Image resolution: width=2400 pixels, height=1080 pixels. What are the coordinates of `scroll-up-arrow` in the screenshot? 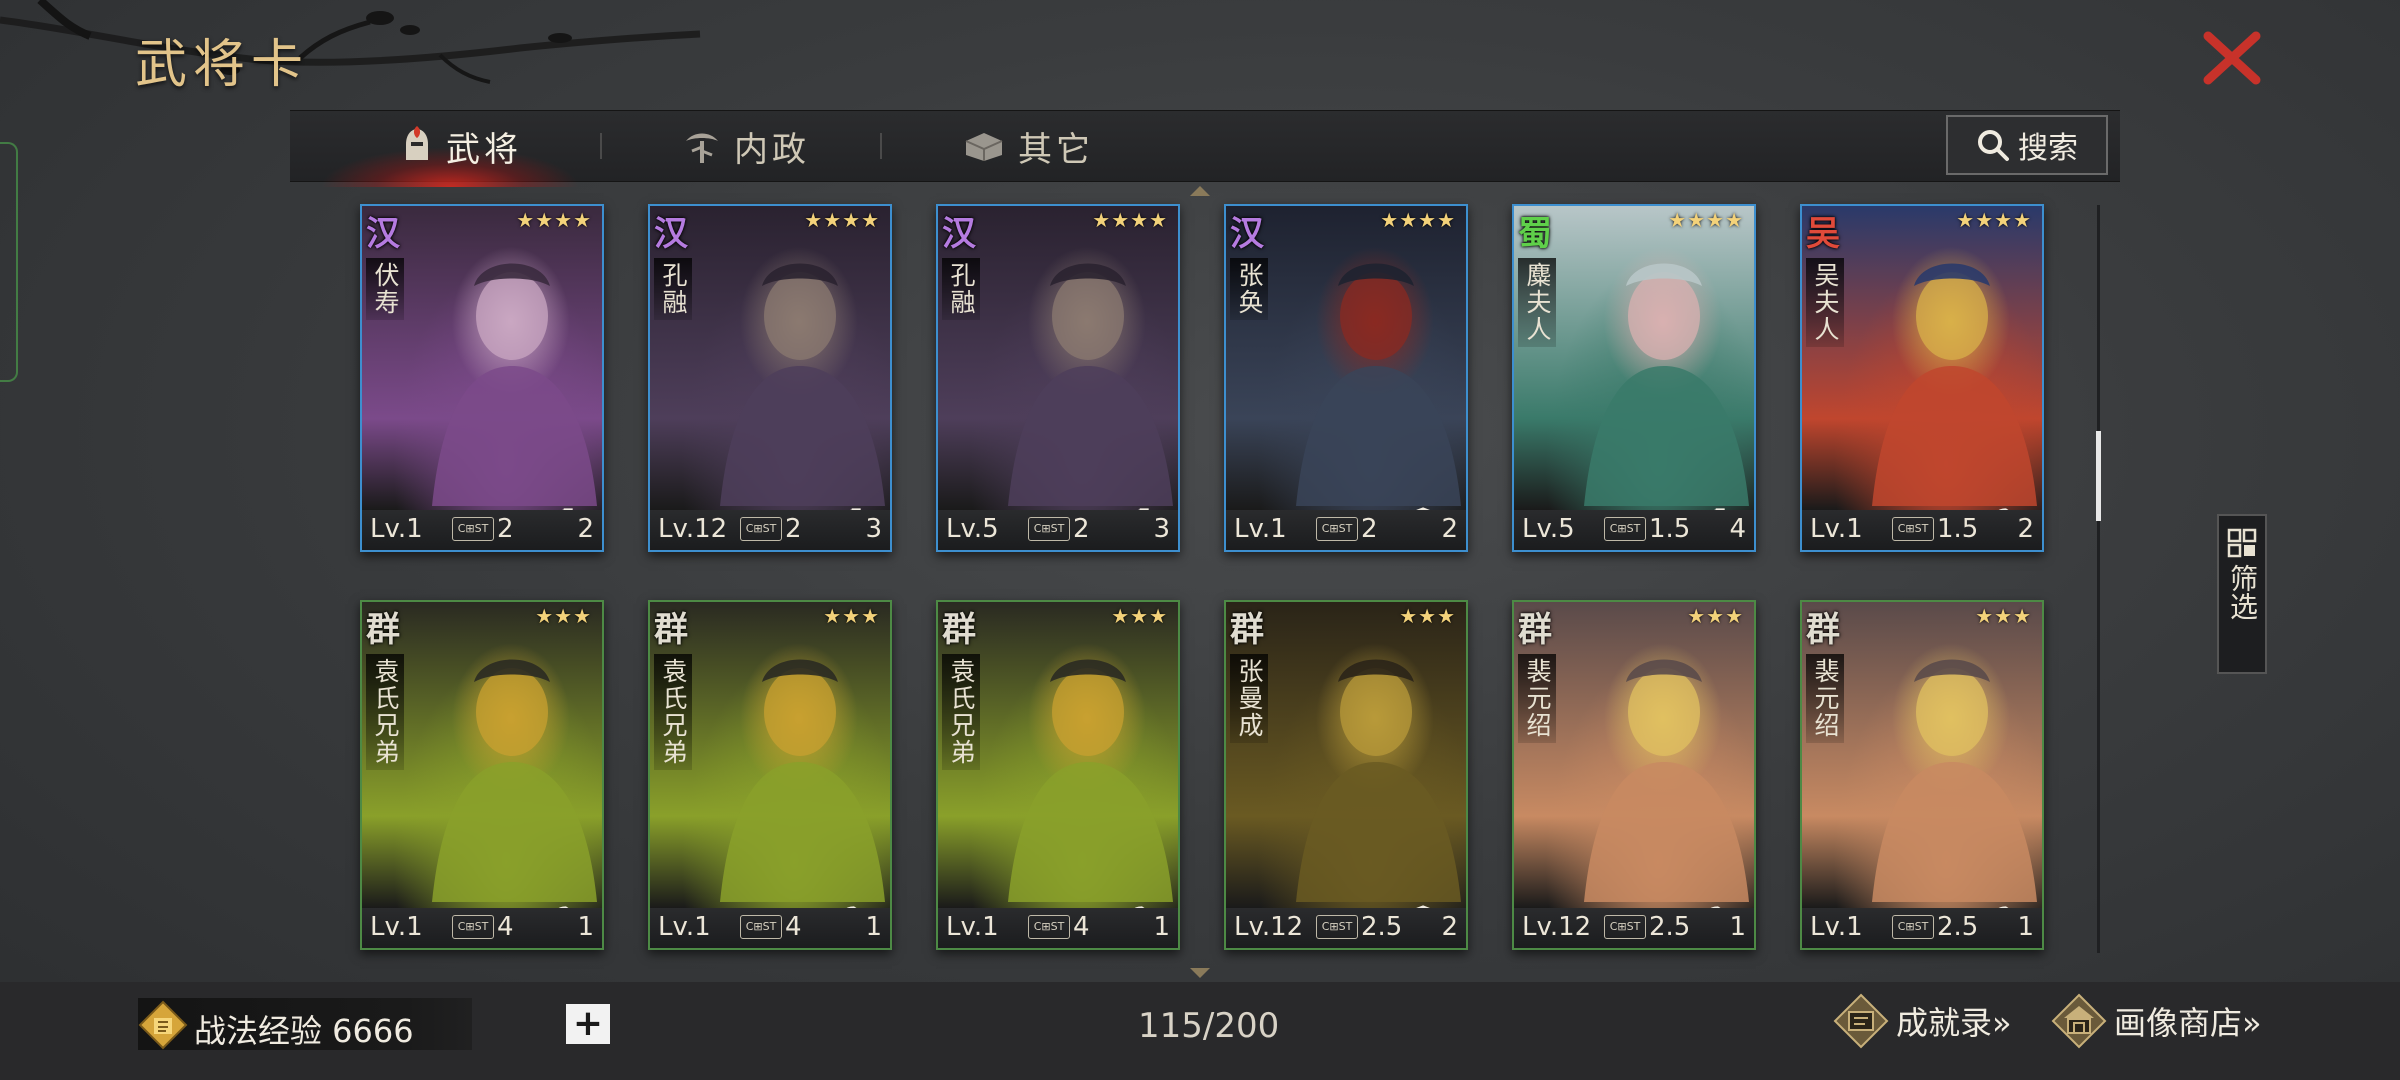 It's located at (1200, 191).